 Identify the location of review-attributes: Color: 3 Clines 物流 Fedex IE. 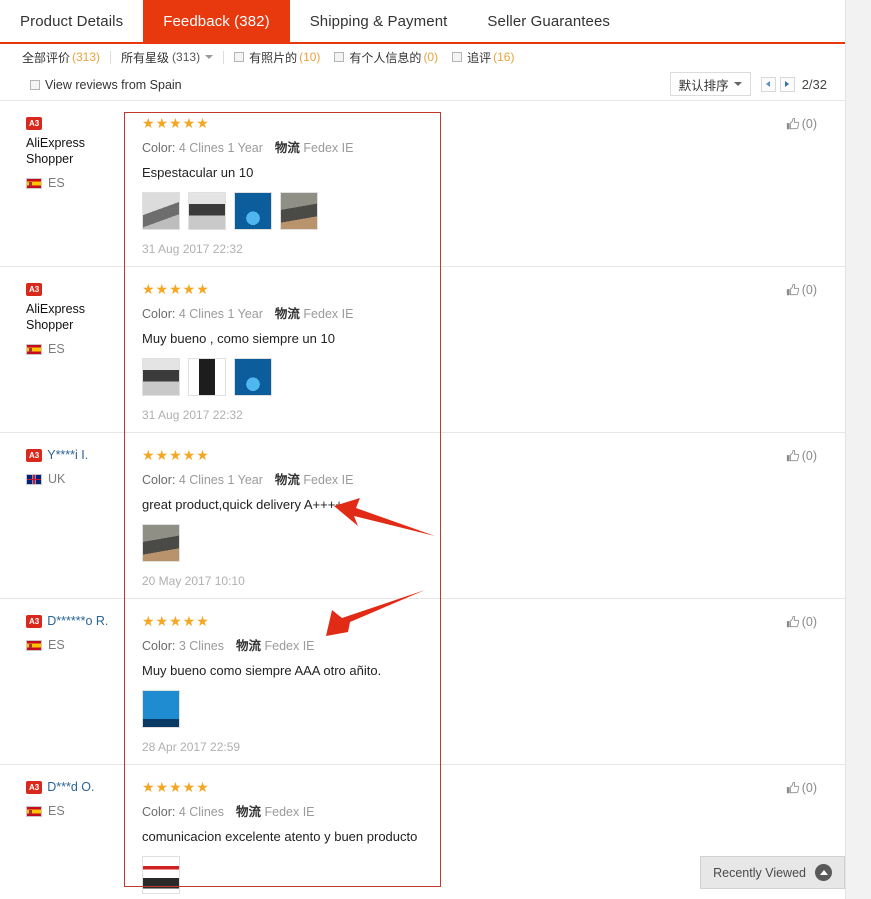
(493, 644).